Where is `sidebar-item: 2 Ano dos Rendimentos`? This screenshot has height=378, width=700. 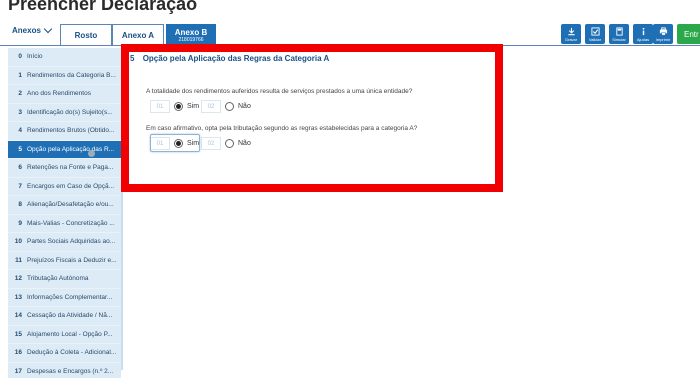
sidebar-item: 2 Ano dos Rendimentos is located at coordinates (64, 94).